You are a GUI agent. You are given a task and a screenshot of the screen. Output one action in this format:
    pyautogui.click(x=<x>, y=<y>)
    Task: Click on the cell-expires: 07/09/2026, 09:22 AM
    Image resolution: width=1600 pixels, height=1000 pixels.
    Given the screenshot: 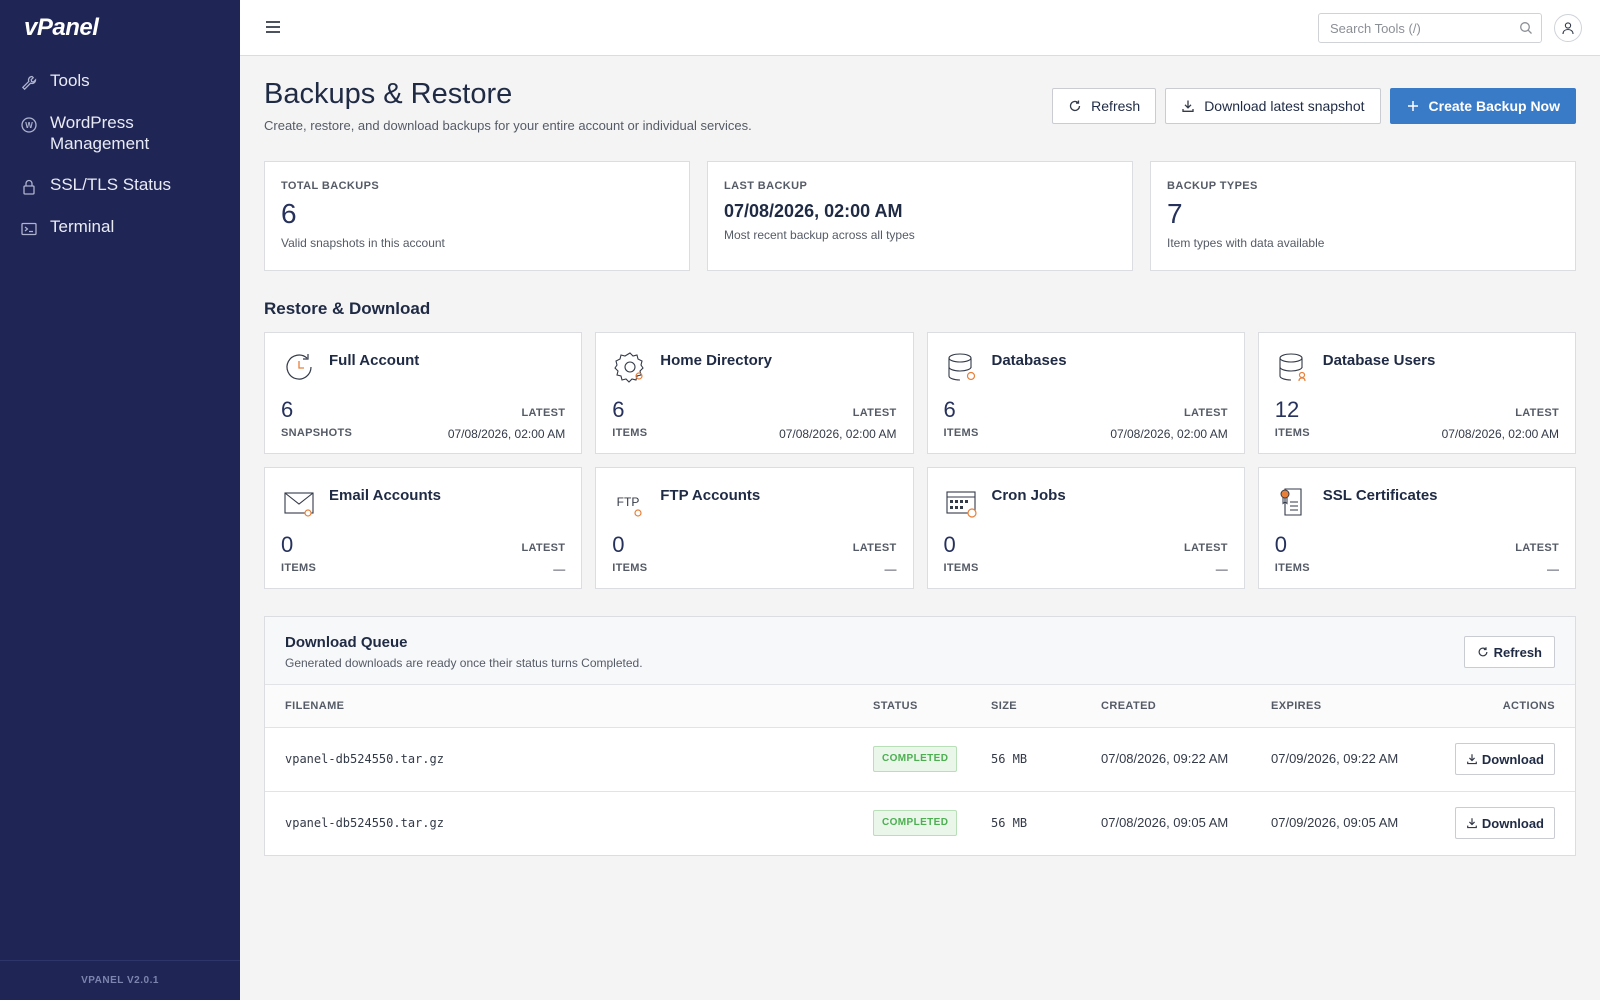 What is the action you would take?
    pyautogui.click(x=1346, y=759)
    